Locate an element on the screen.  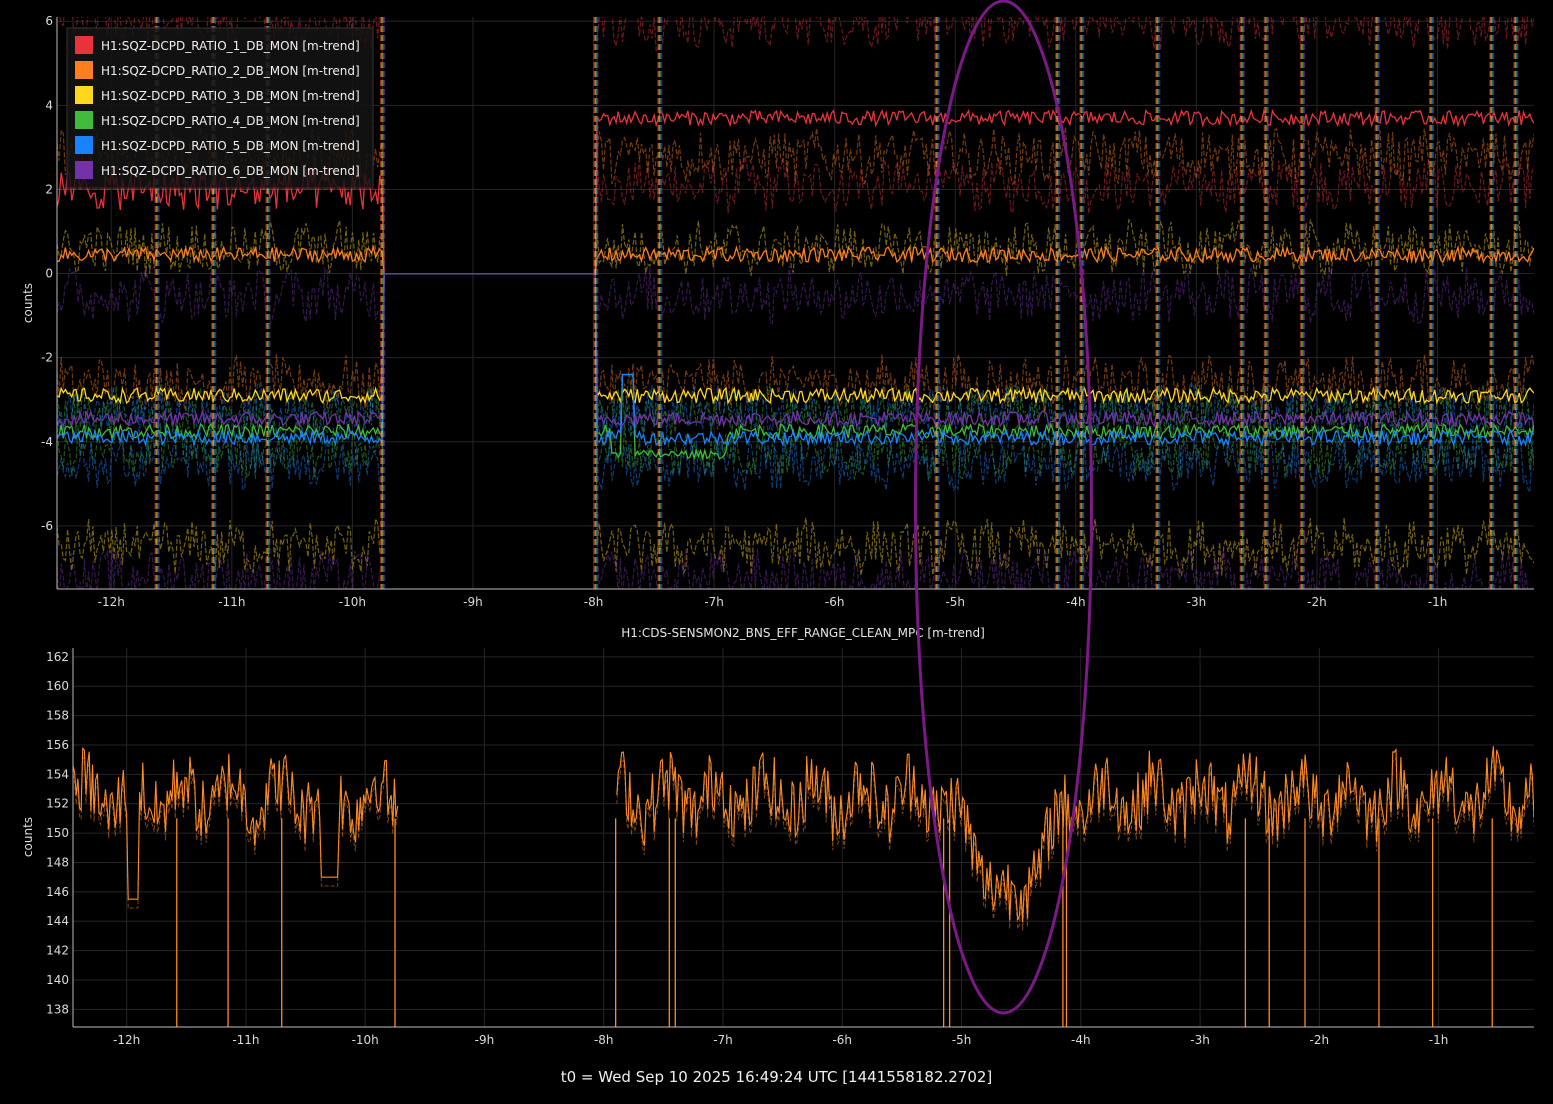
legend-label-5: H1:SQZ-DCPD_RATIO_5_DB_MON [m-trend] is located at coordinates (230, 146).